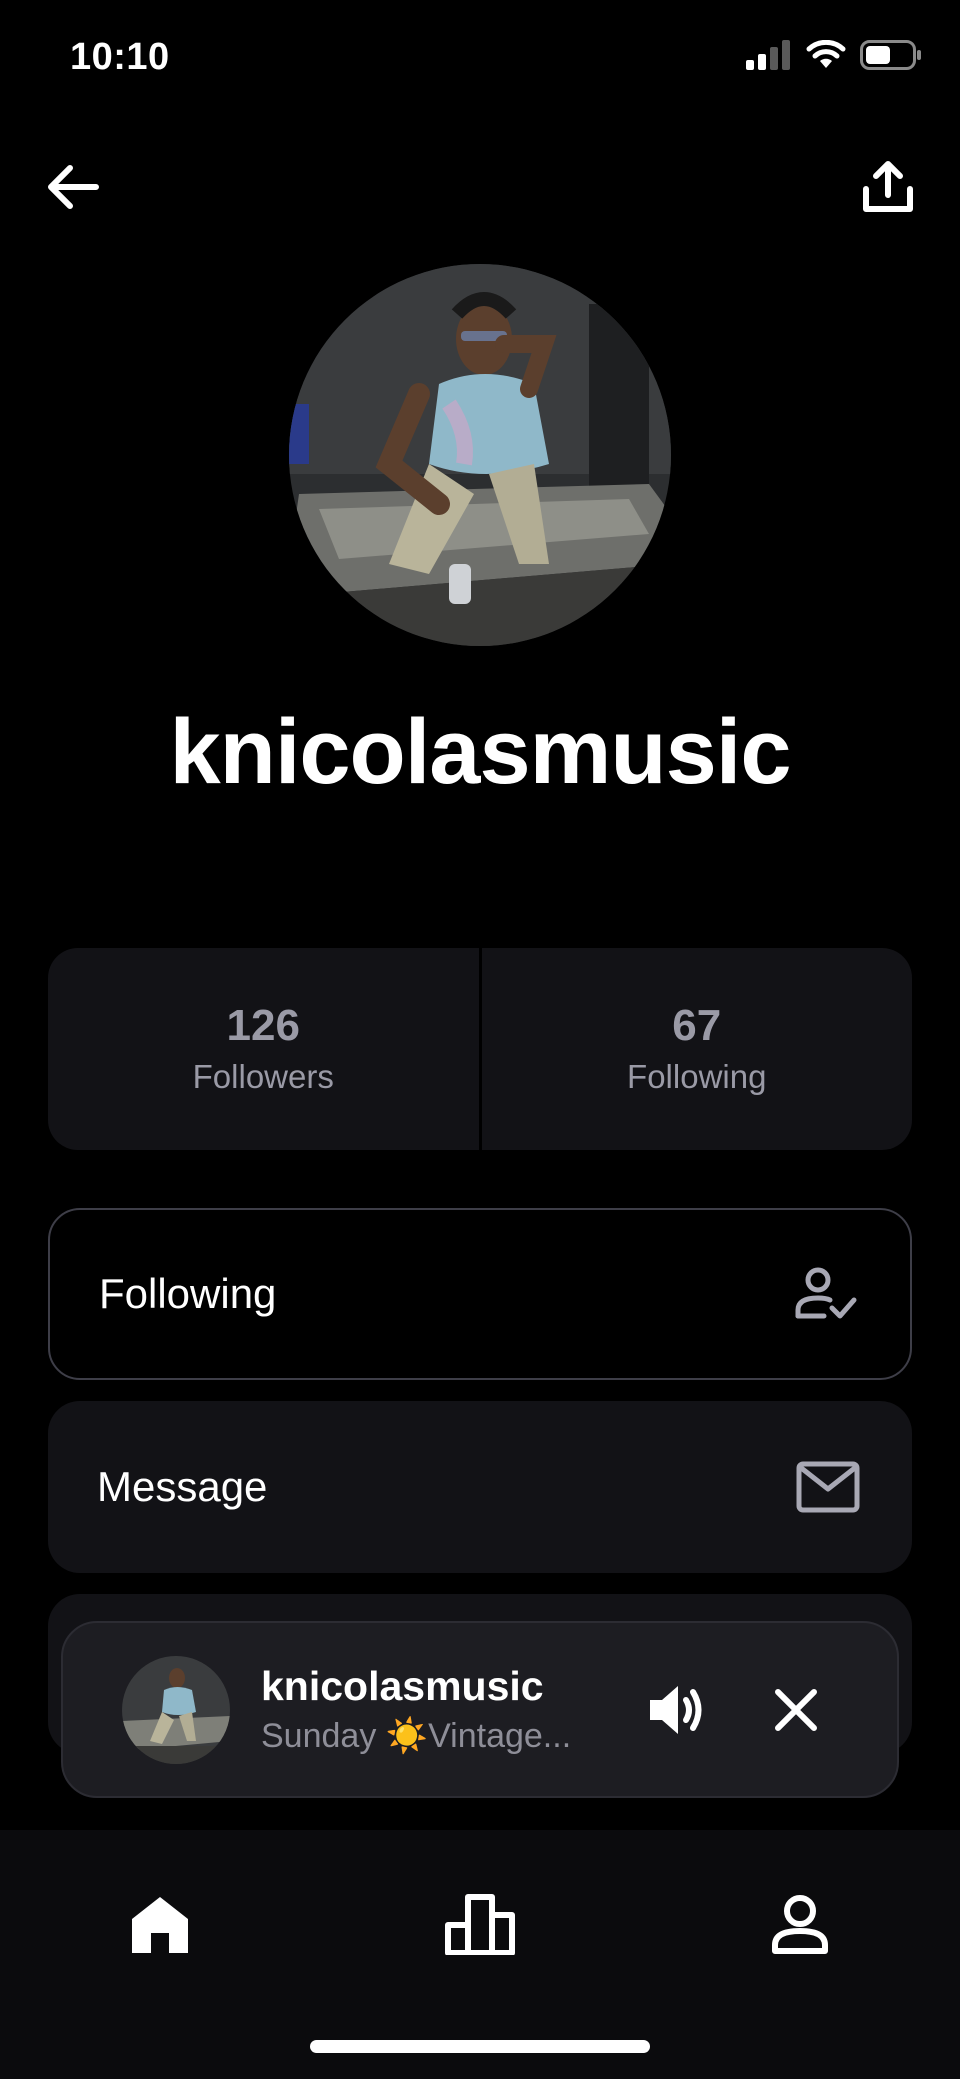 The image size is (960, 2079). What do you see at coordinates (480, 752) in the screenshot?
I see `profile-username: knicolasmusic` at bounding box center [480, 752].